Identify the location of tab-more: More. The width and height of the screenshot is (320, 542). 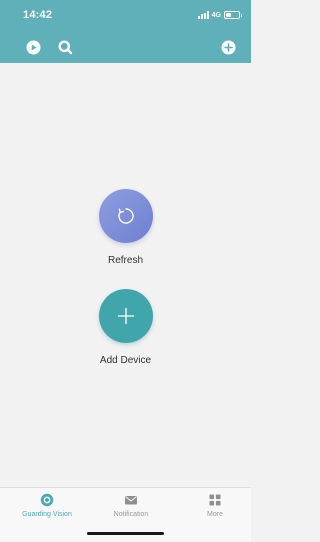
(215, 505).